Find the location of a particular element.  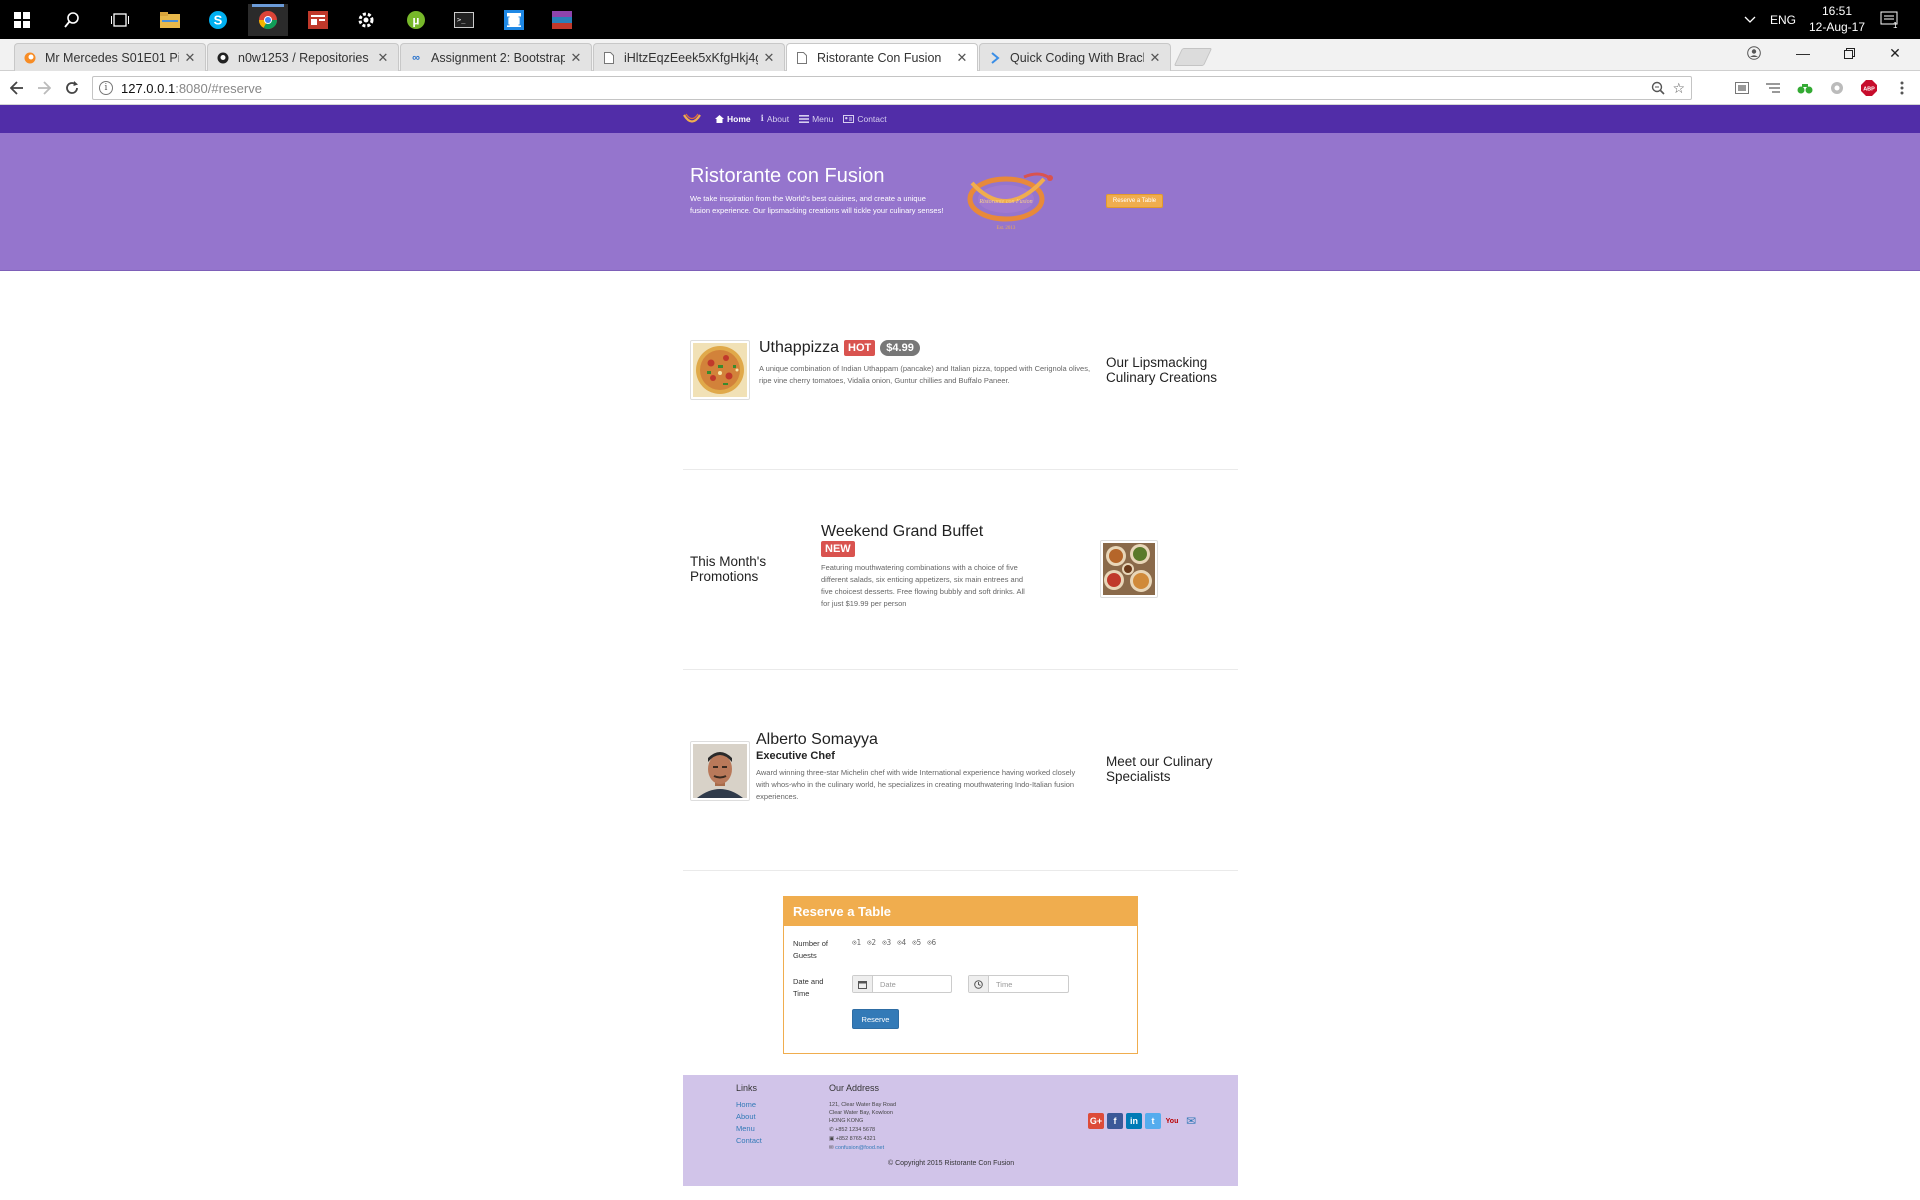

promotion-image is located at coordinates (1129, 569).